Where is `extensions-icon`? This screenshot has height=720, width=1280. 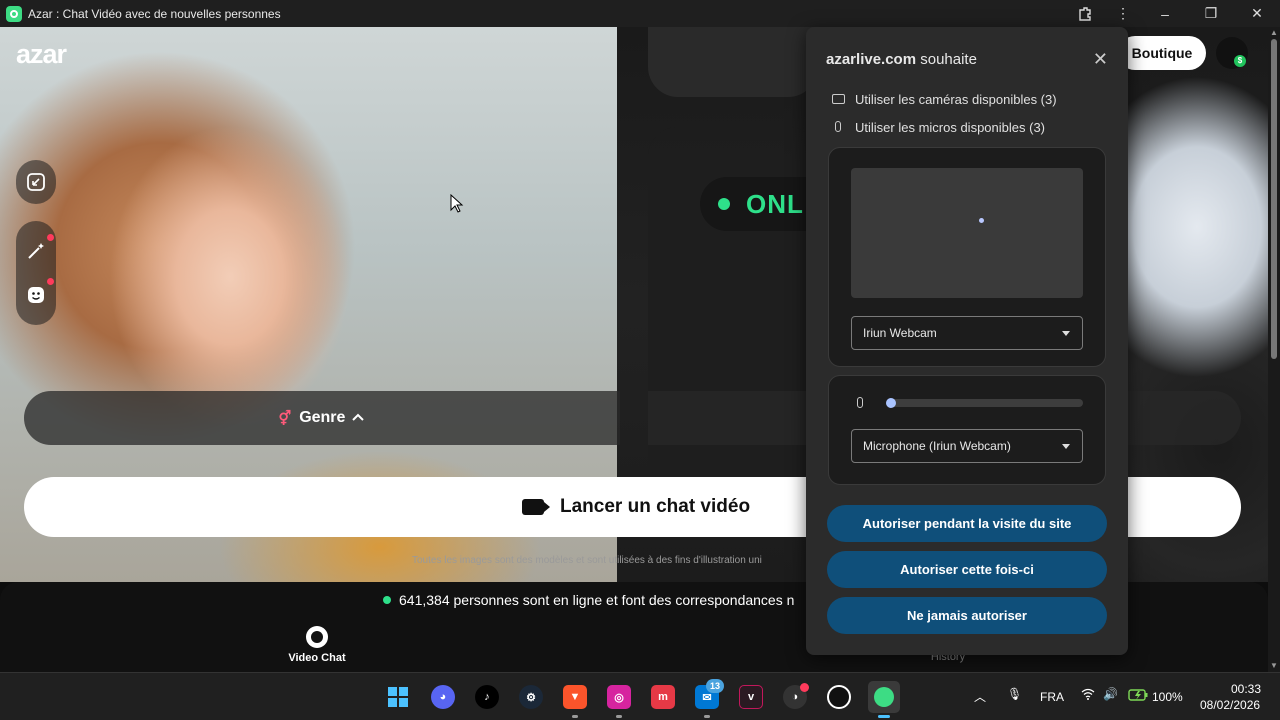
extensions-icon is located at coordinates (1085, 13).